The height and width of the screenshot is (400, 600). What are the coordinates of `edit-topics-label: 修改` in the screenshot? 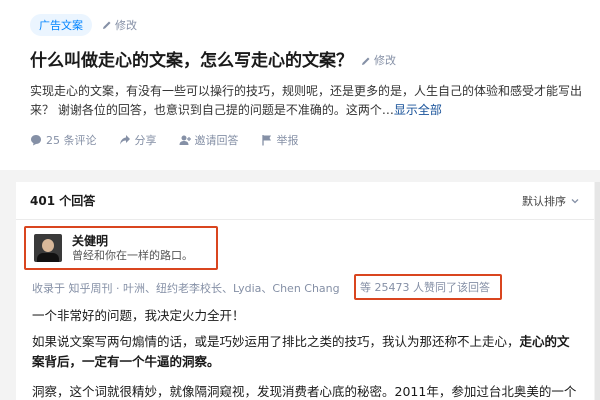 It's located at (126, 25).